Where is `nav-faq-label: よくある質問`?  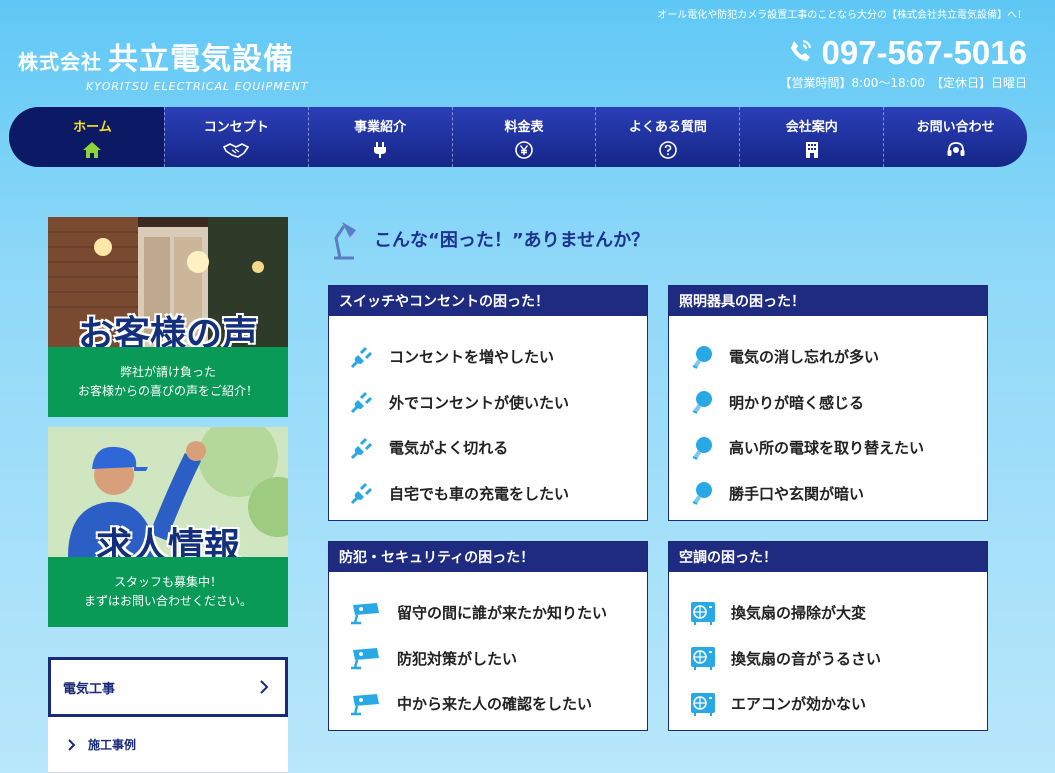
nav-faq-label: よくある質問 is located at coordinates (667, 127).